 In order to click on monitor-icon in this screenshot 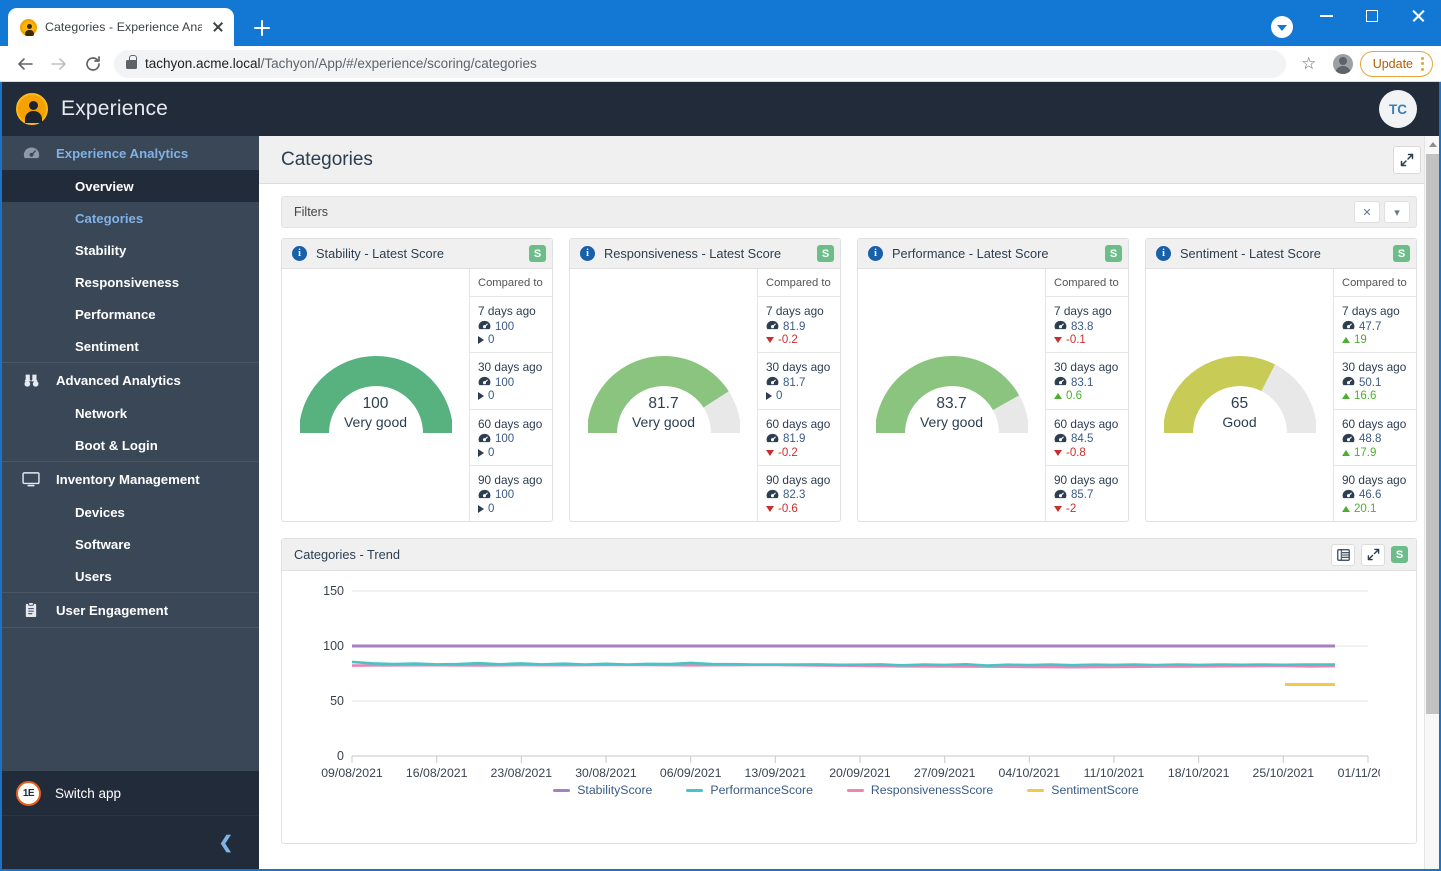, I will do `click(31, 479)`.